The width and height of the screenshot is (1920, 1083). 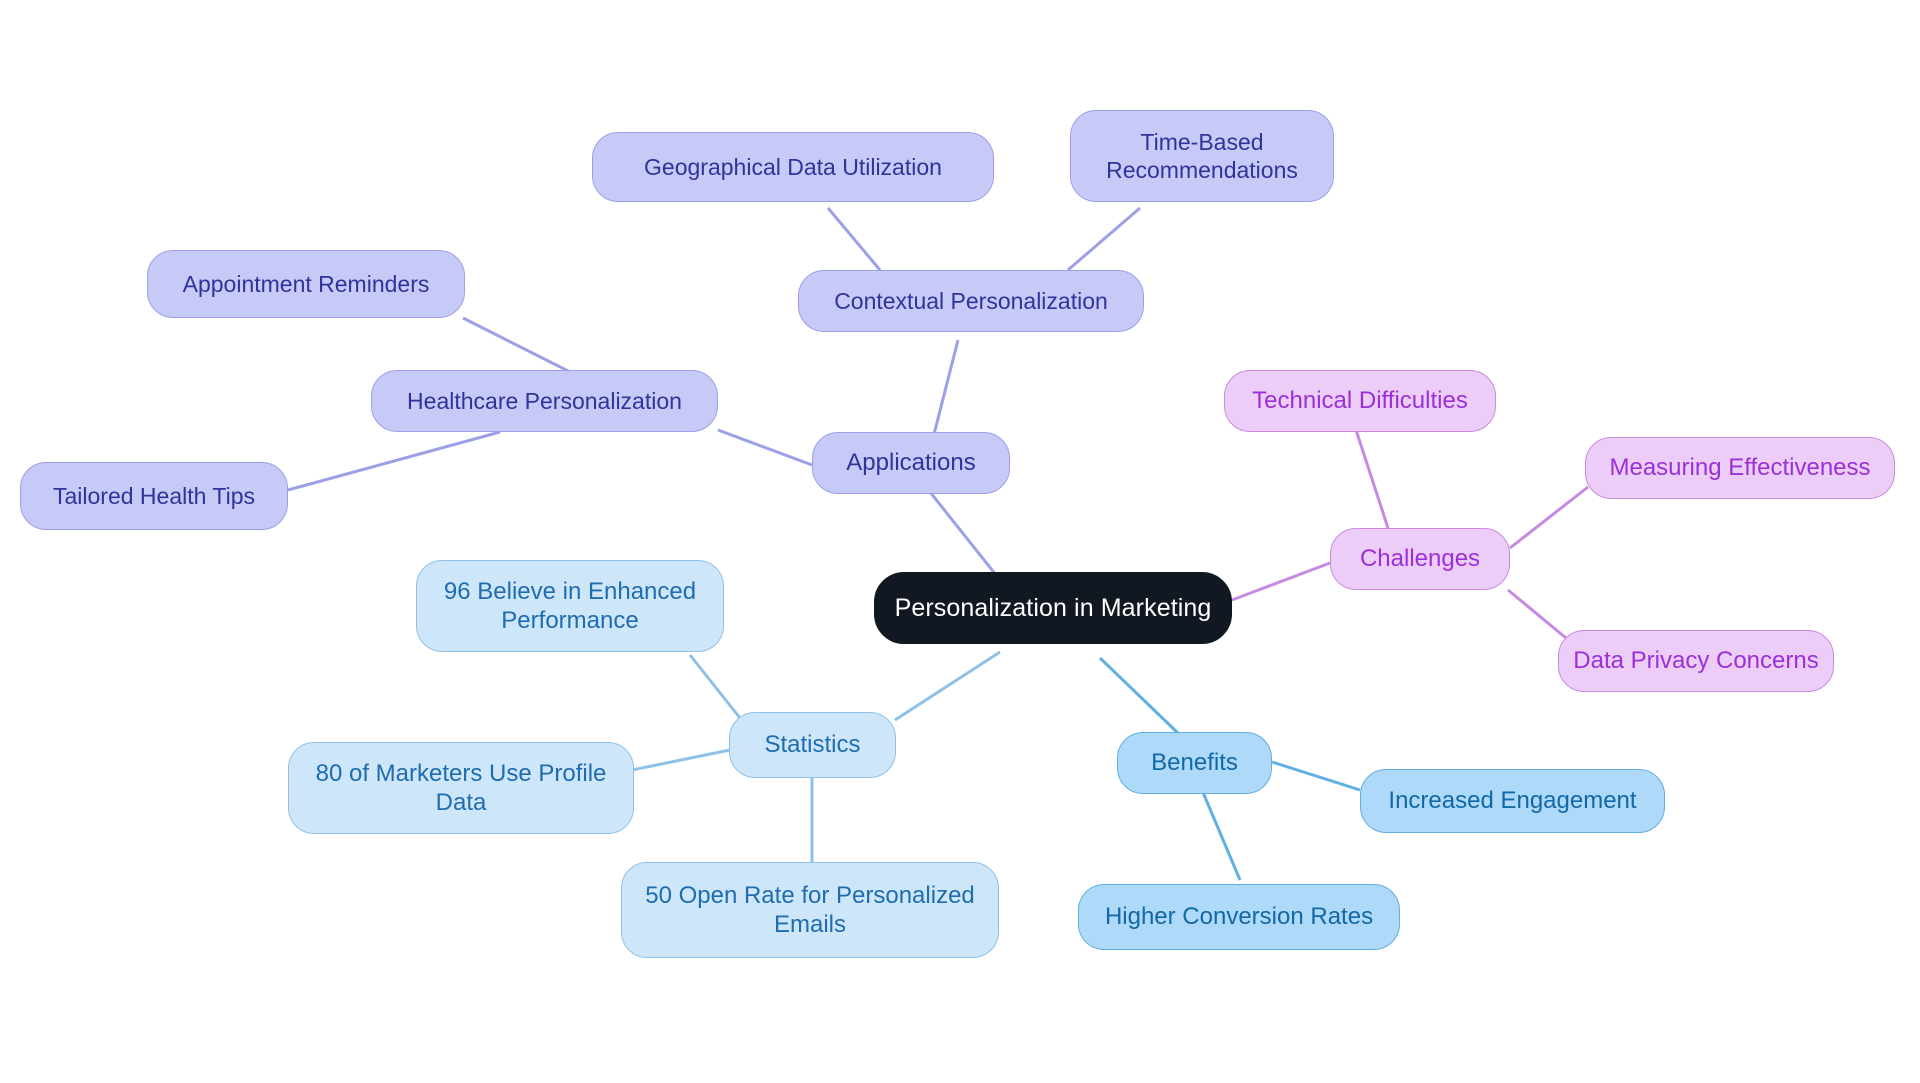 I want to click on edge-applications-healthcare, so click(x=765, y=447).